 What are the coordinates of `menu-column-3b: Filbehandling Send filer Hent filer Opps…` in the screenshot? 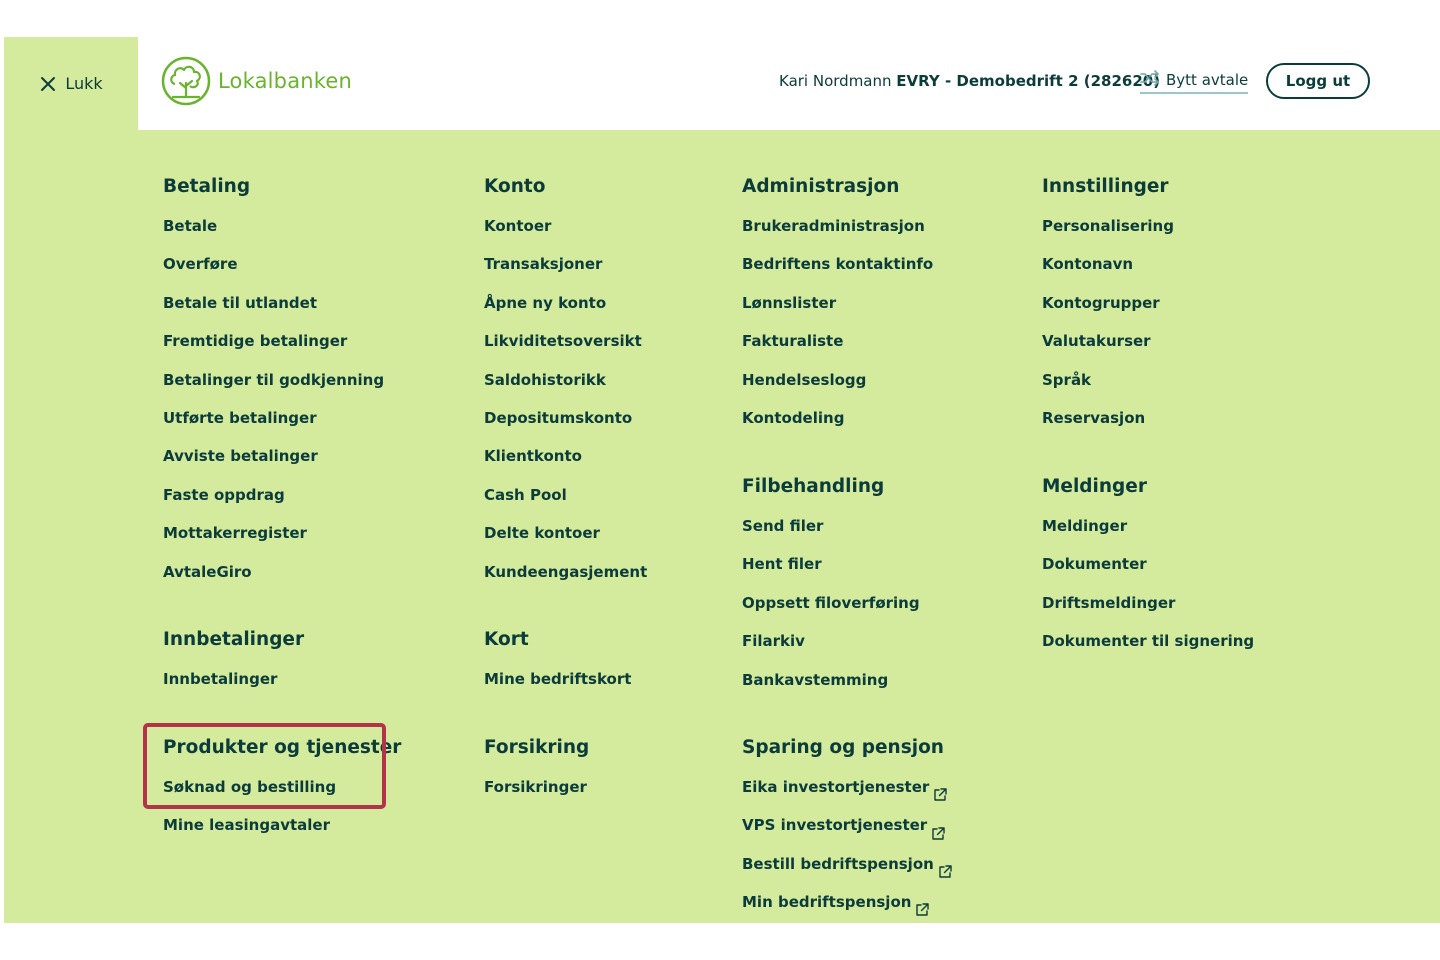 It's located at (831, 583).